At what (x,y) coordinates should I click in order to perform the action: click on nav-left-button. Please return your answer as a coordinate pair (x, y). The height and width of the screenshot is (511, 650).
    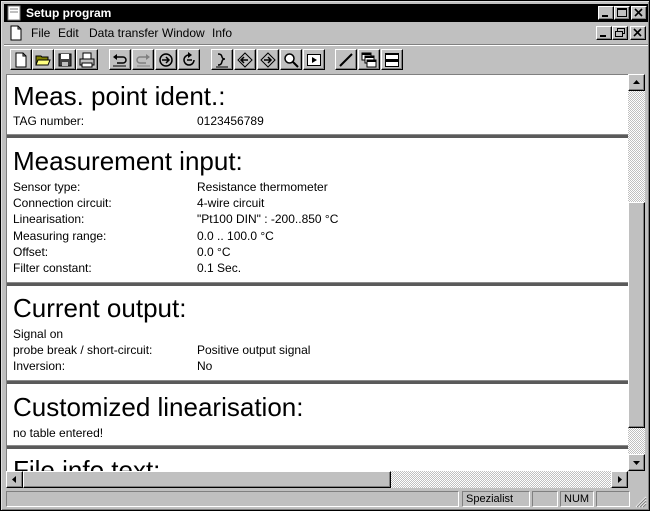
    Looking at the image, I should click on (245, 59).